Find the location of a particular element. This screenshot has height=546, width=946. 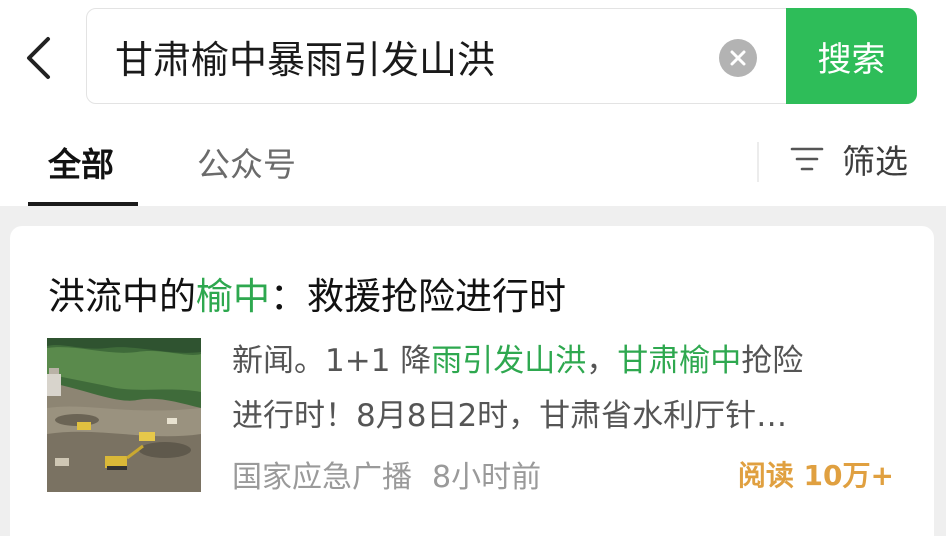

tab-all: 全部 is located at coordinates (81, 162).